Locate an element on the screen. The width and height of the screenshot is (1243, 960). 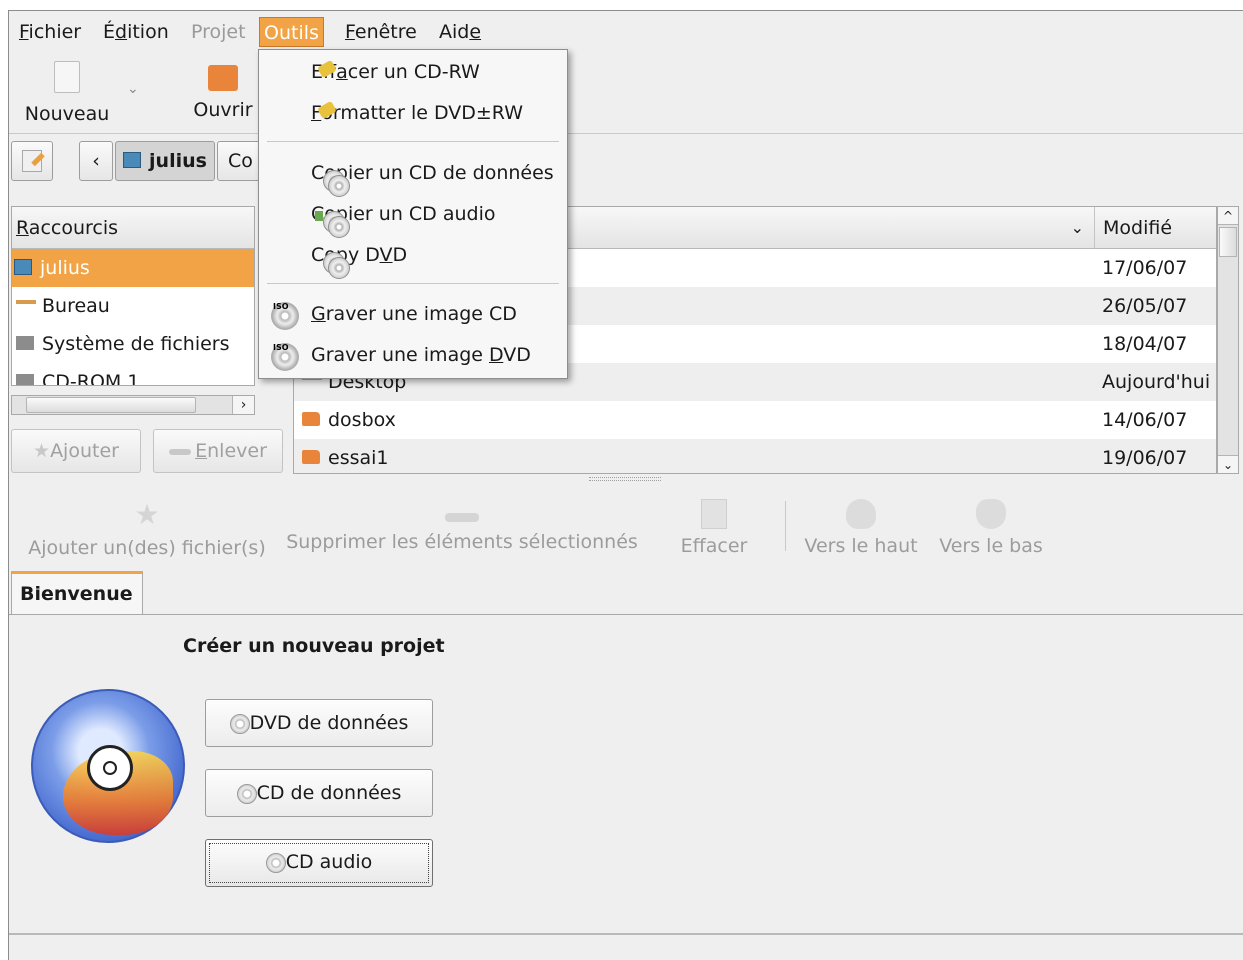
new-document-icon is located at coordinates (67, 77).